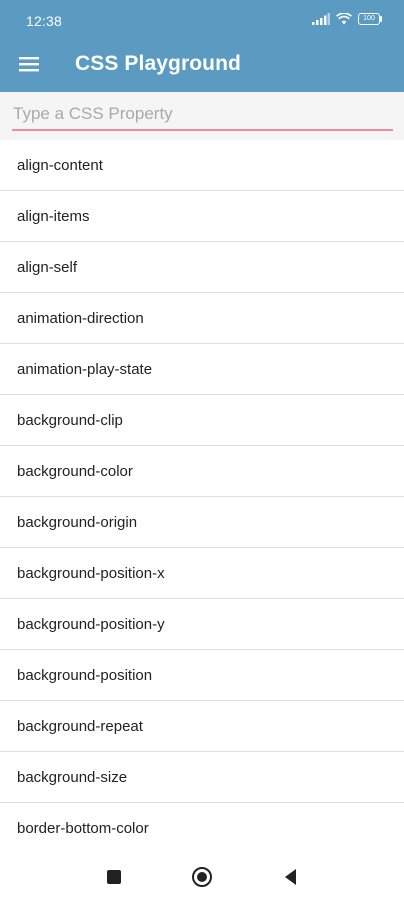  What do you see at coordinates (202, 675) in the screenshot?
I see `css-property-item: background-position` at bounding box center [202, 675].